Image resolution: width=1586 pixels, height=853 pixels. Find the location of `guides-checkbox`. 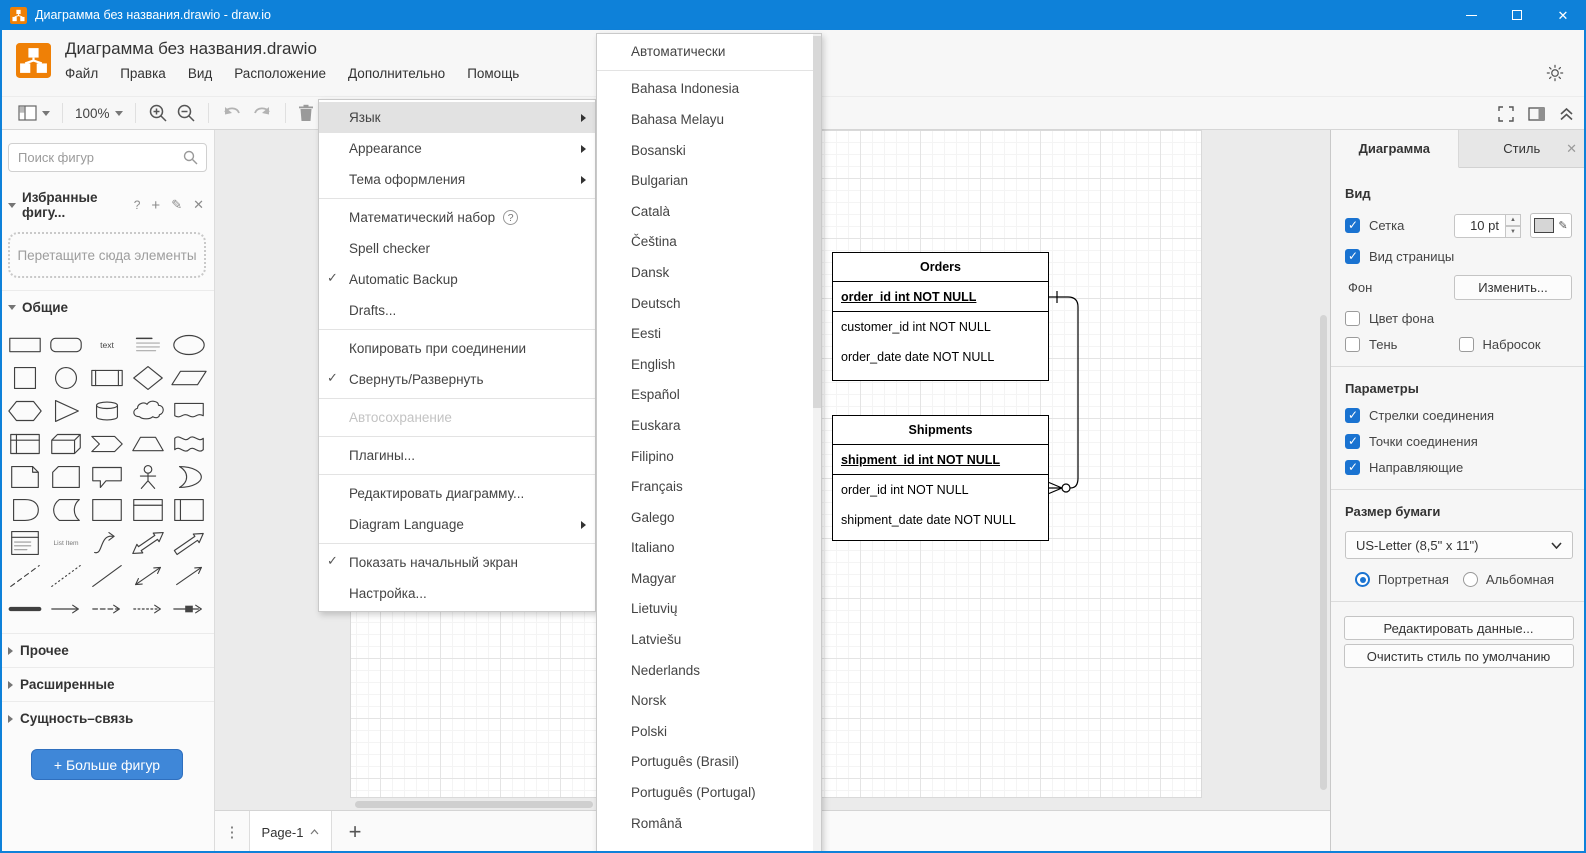

guides-checkbox is located at coordinates (1352, 467).